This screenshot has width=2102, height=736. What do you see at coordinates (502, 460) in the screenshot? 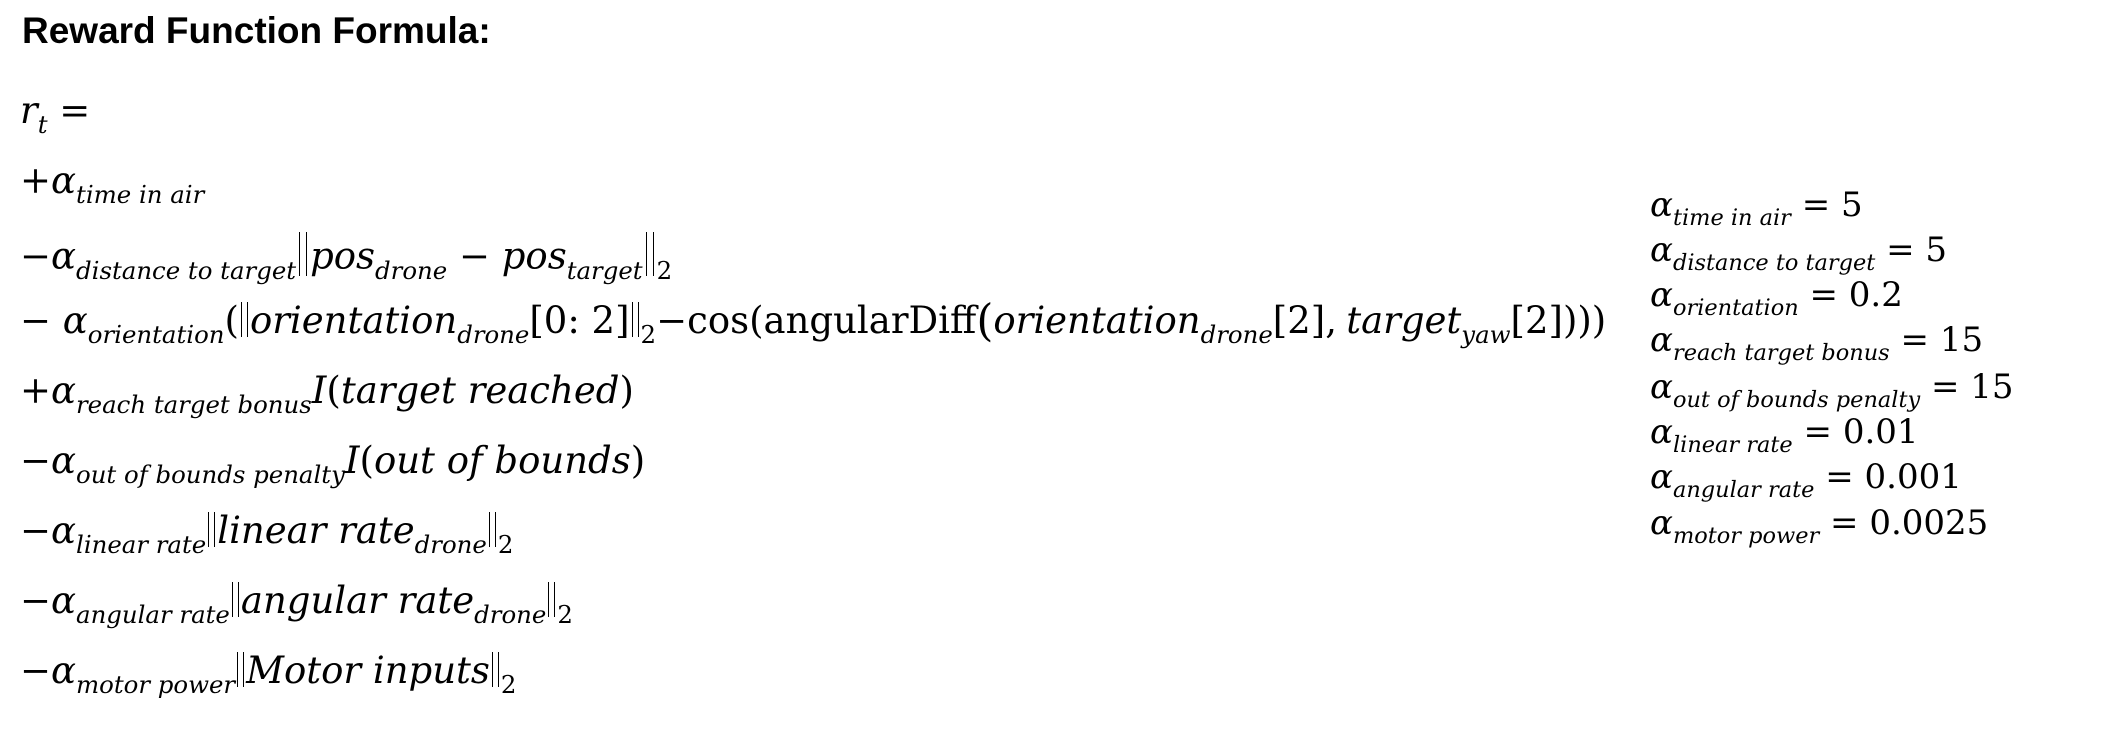
I see `indicator-argument: out of bounds` at bounding box center [502, 460].